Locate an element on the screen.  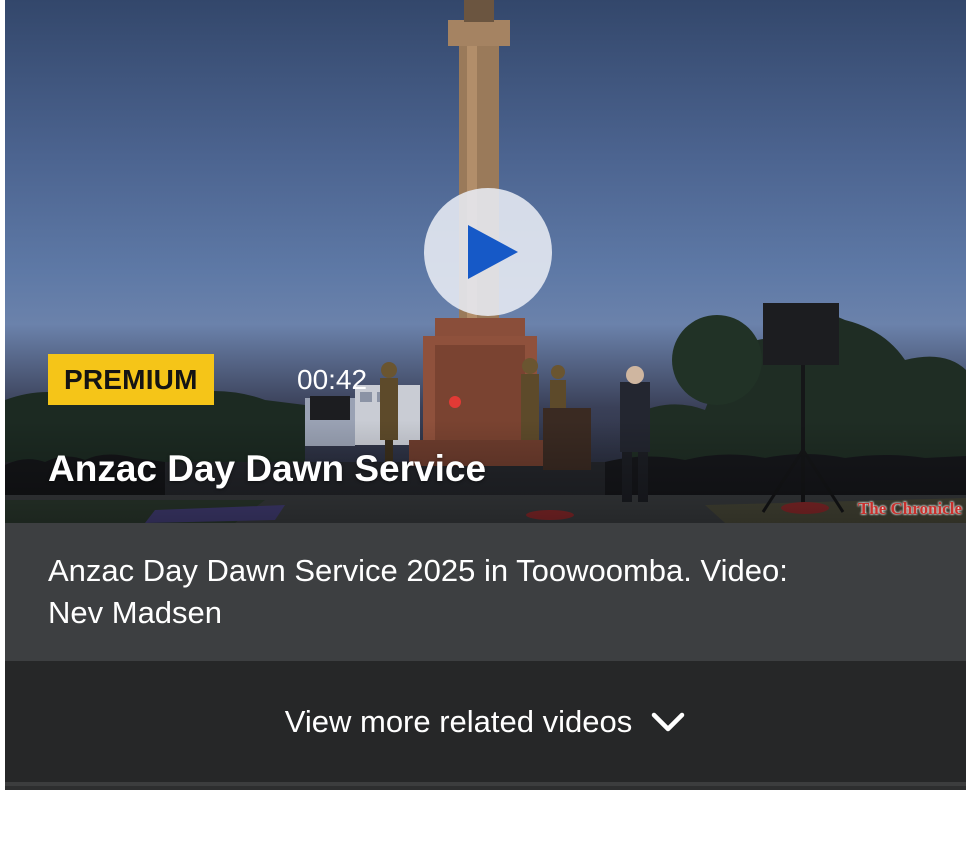
video-duration: 00:42 is located at coordinates (332, 379).